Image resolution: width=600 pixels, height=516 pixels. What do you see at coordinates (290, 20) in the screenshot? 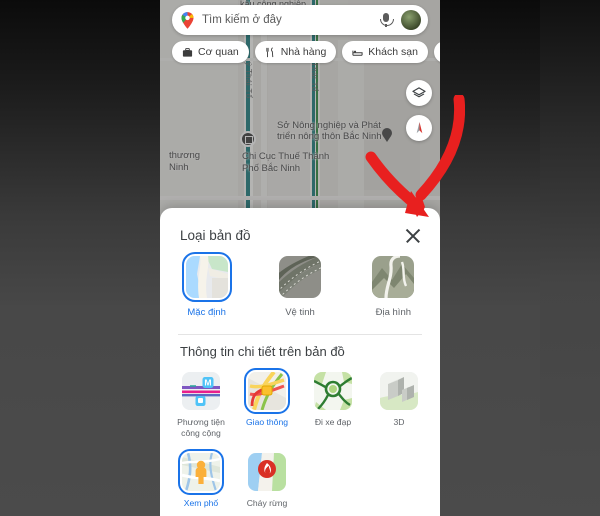
I see `search-input: Tìm kiếm ở đây` at bounding box center [290, 20].